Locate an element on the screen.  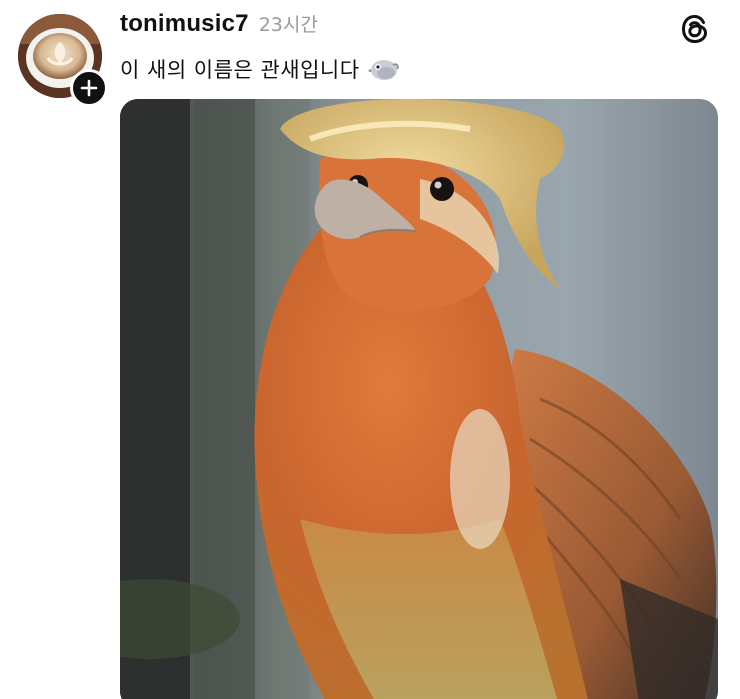
post-header: tonimusic7 23시간 is located at coordinates (219, 24).